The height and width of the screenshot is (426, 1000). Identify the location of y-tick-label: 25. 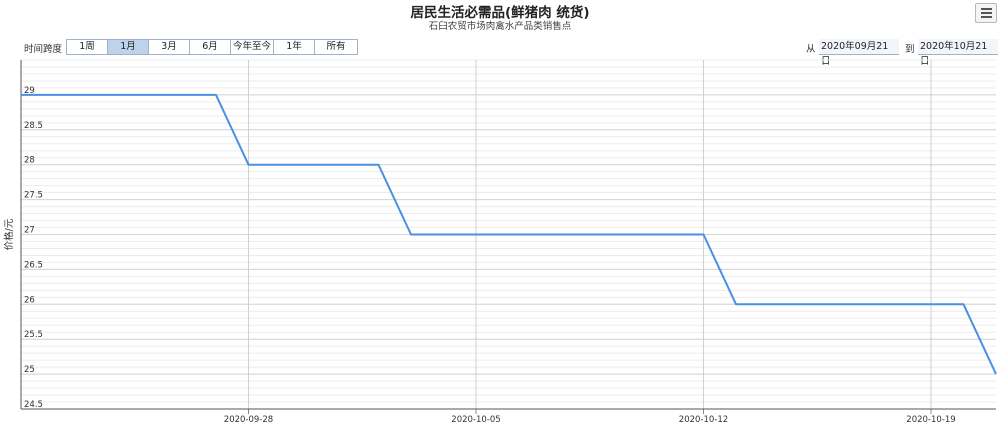
(29, 370).